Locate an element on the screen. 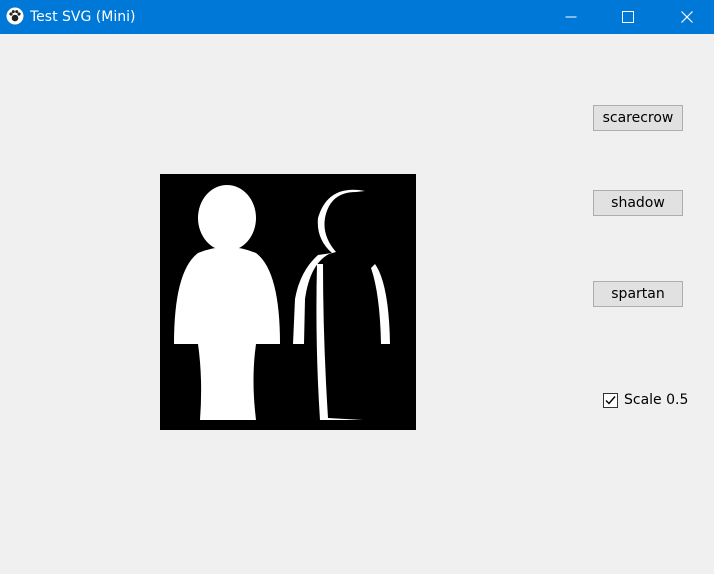 The width and height of the screenshot is (714, 574). spartan-button: spartan is located at coordinates (638, 294).